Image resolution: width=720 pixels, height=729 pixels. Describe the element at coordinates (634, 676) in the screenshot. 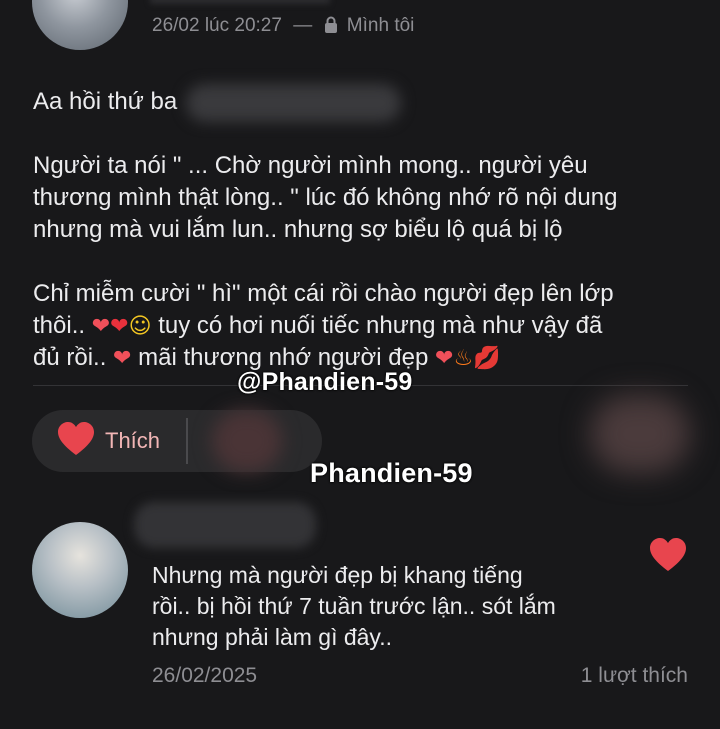

I see `comment-like-count: 1 lượt thích` at that location.